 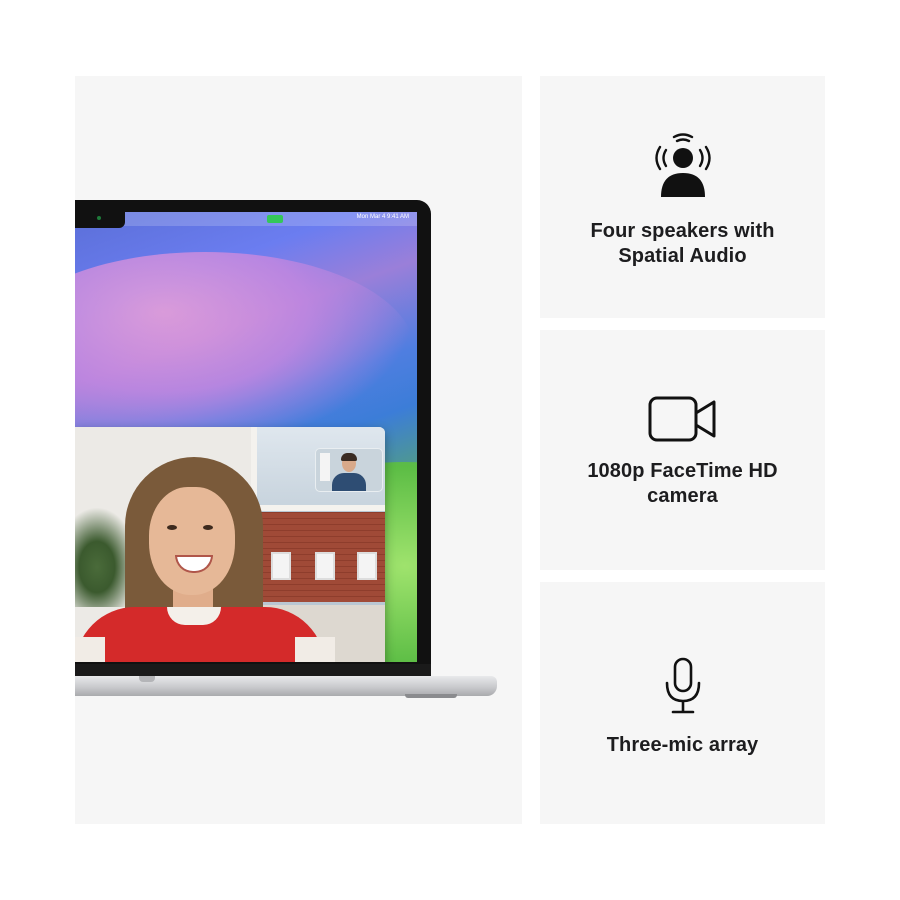 I want to click on wallpaper-wave-purple, so click(x=245, y=352).